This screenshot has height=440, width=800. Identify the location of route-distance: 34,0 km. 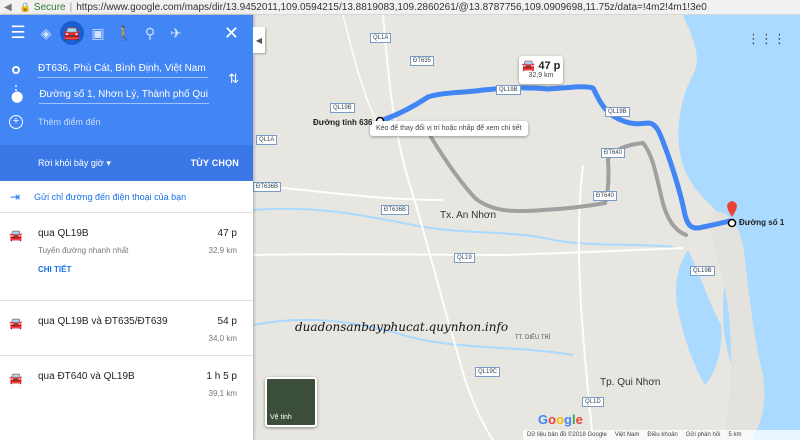
(222, 338).